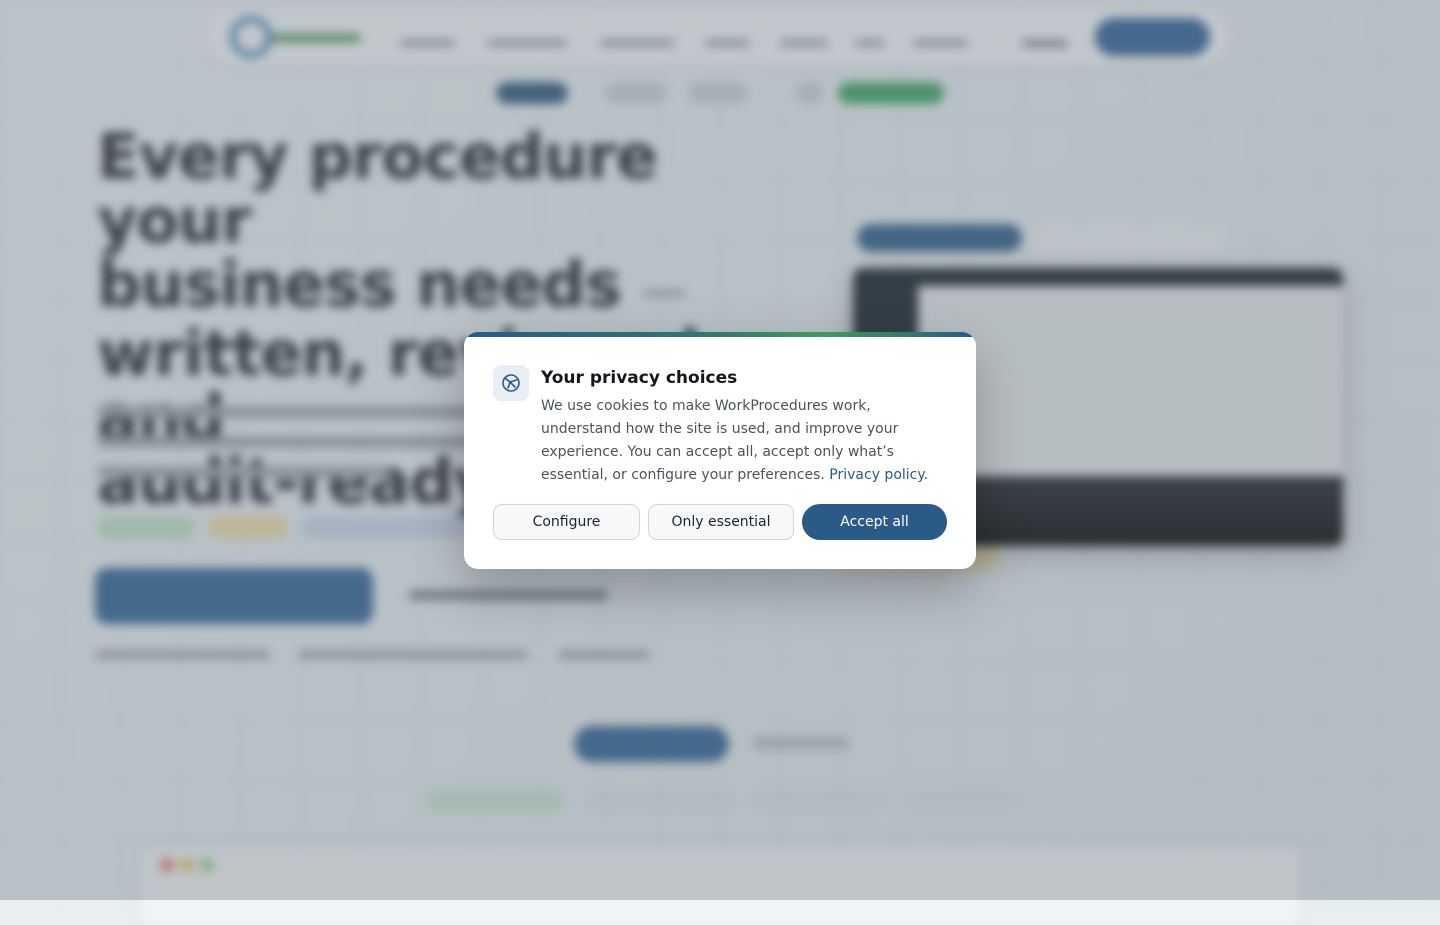  I want to click on configure-button: Configure, so click(566, 522).